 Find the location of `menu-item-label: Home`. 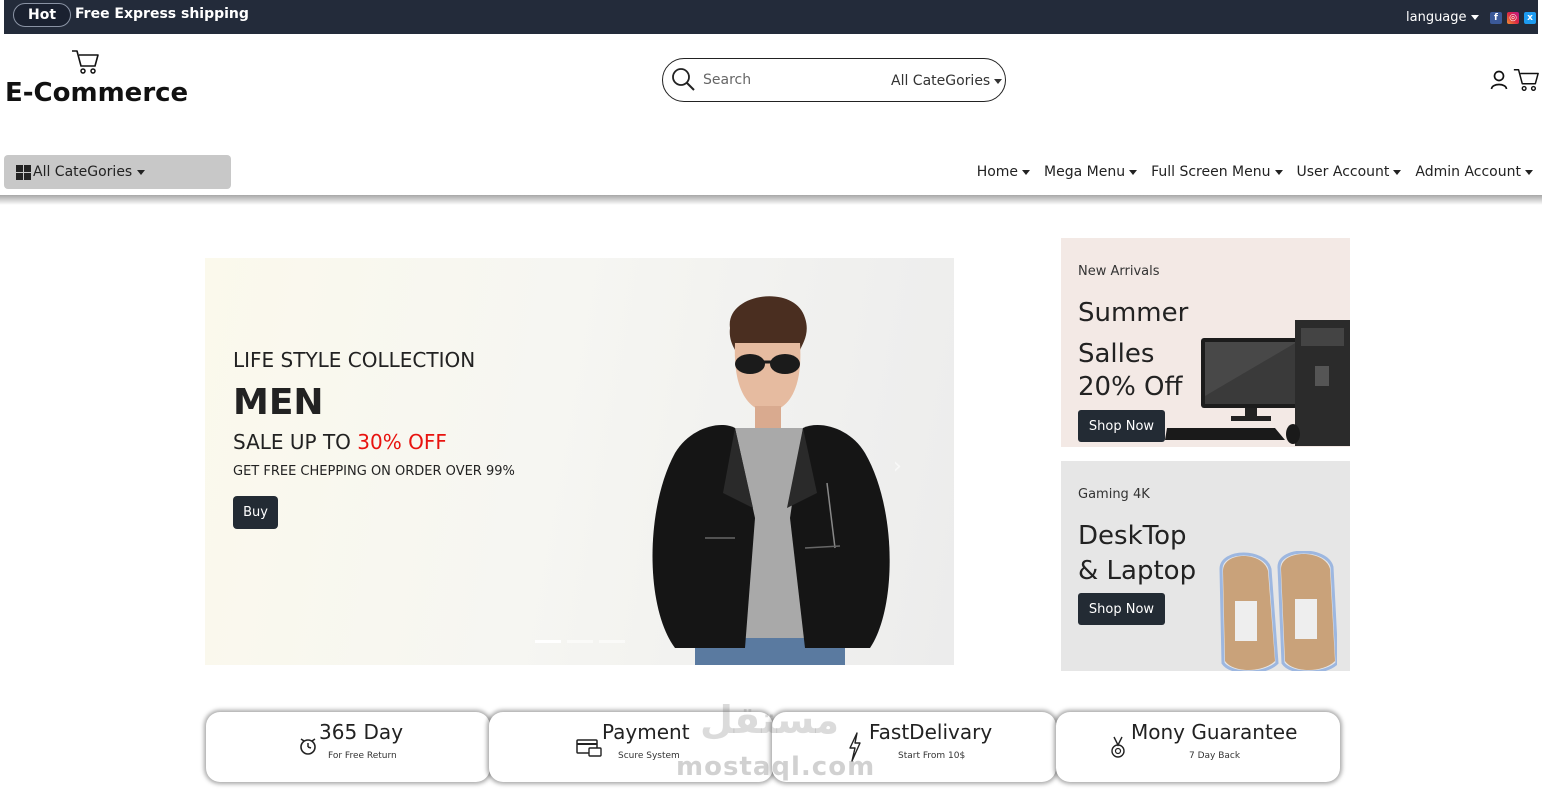

menu-item-label: Home is located at coordinates (997, 172).